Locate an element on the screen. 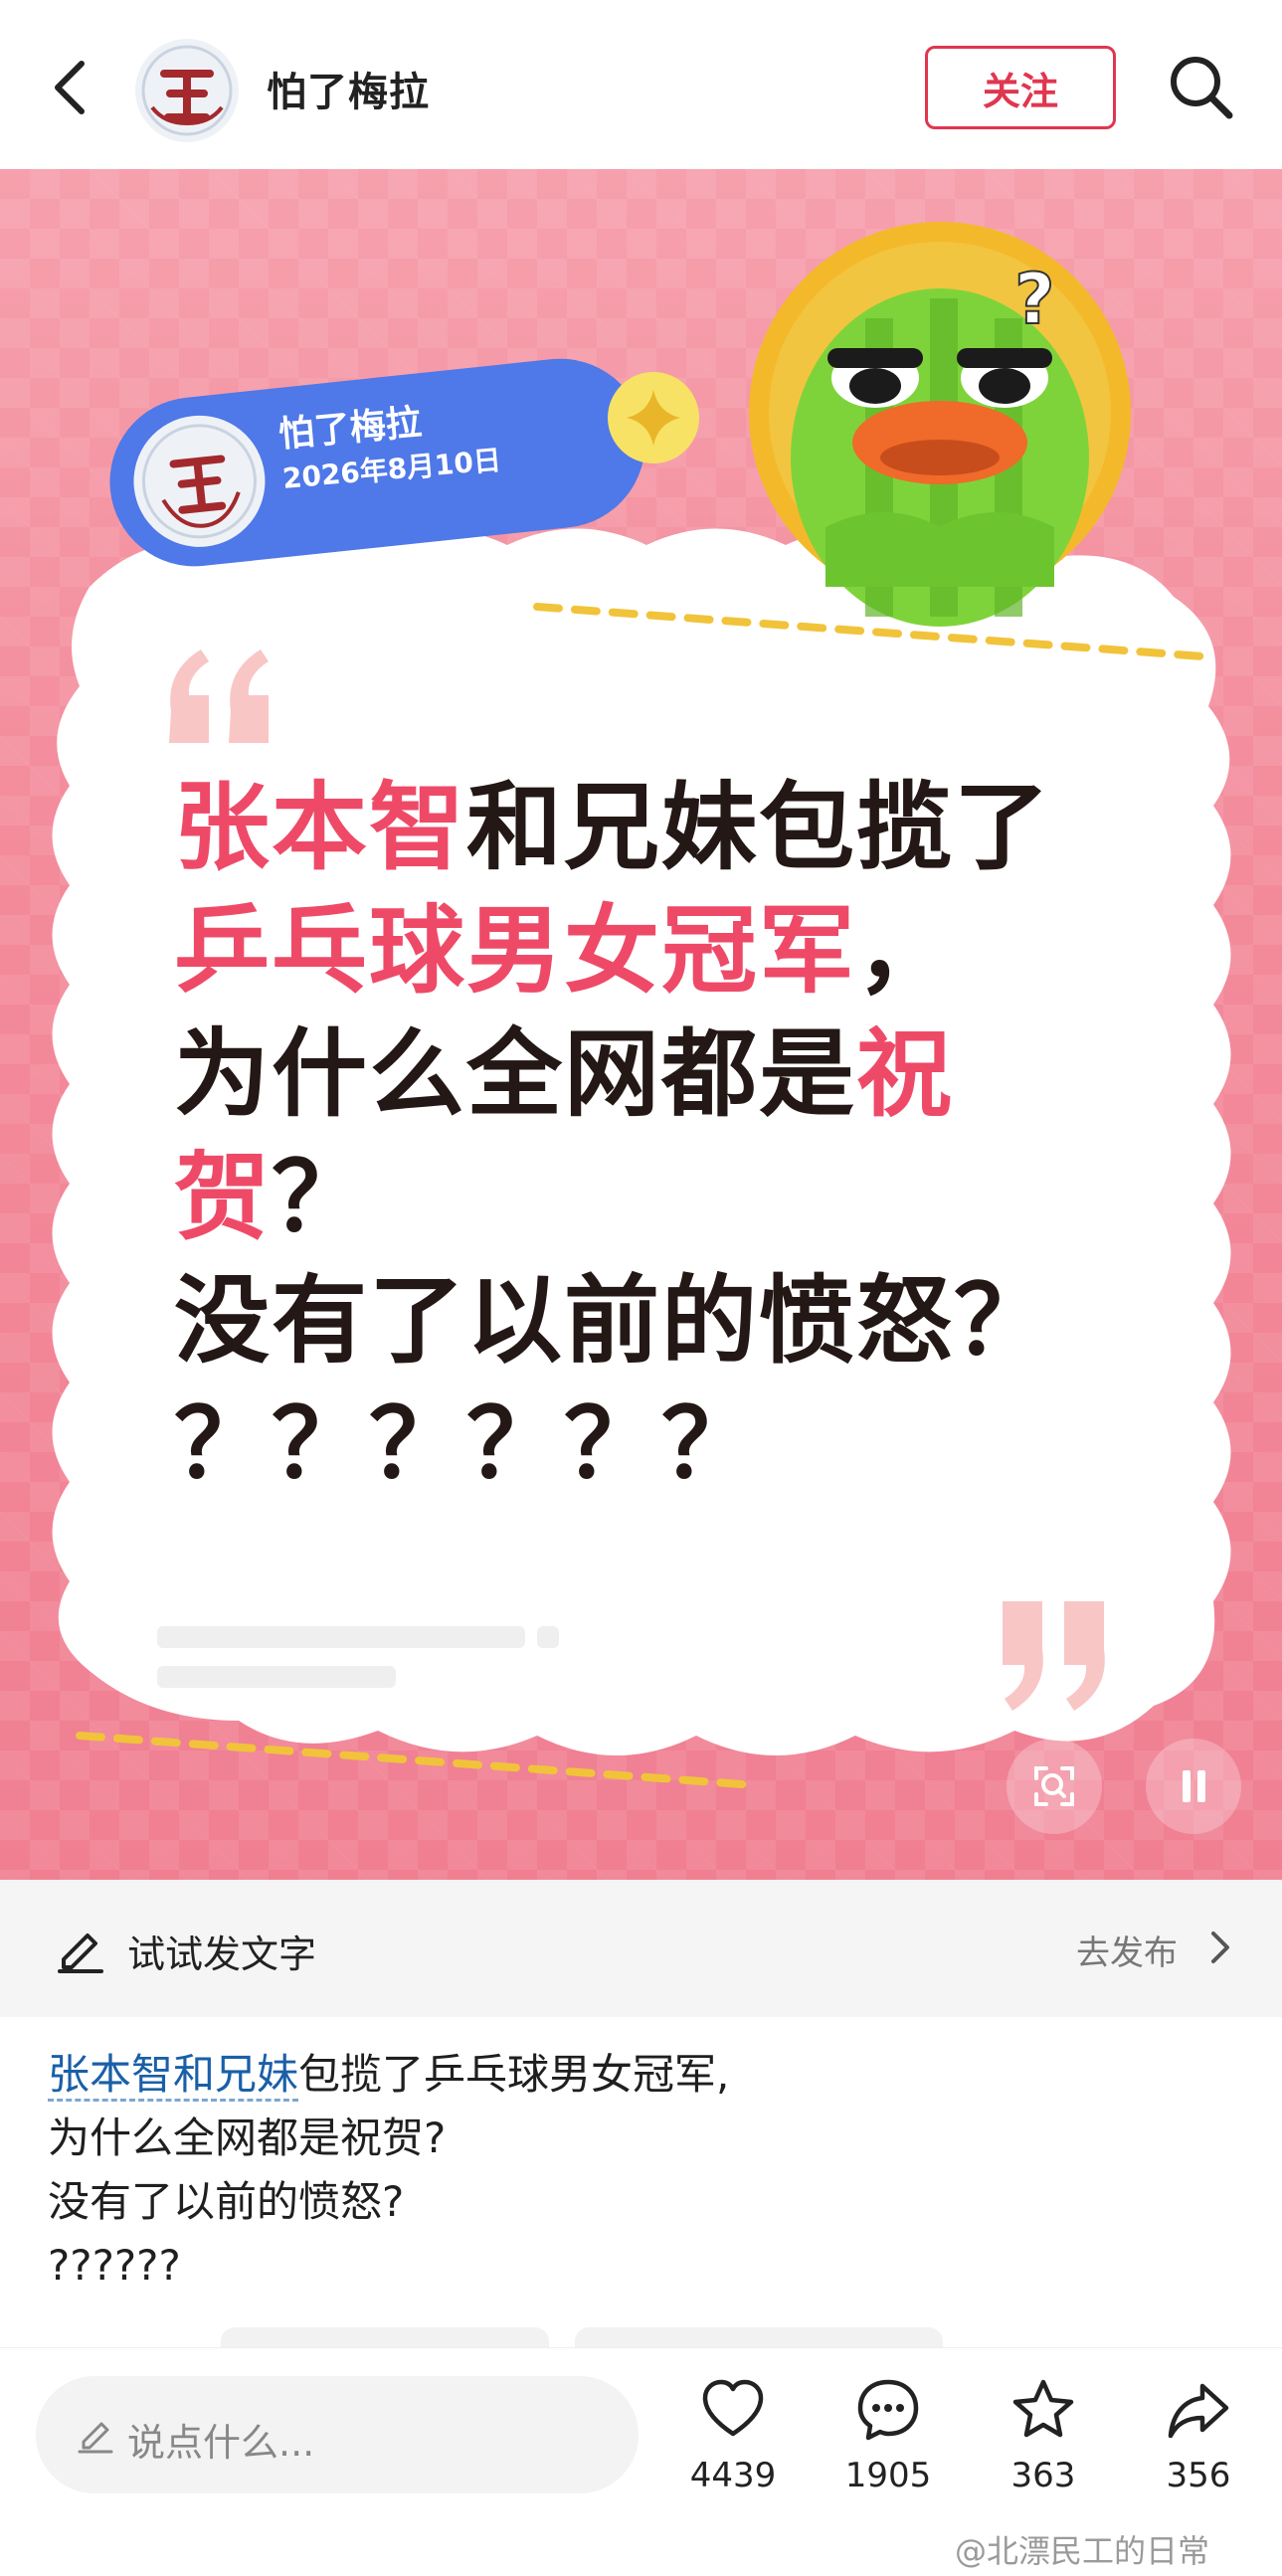 This screenshot has width=1282, height=2576. quote-line: 张本智和兄妹包揽了 is located at coordinates (651, 827).